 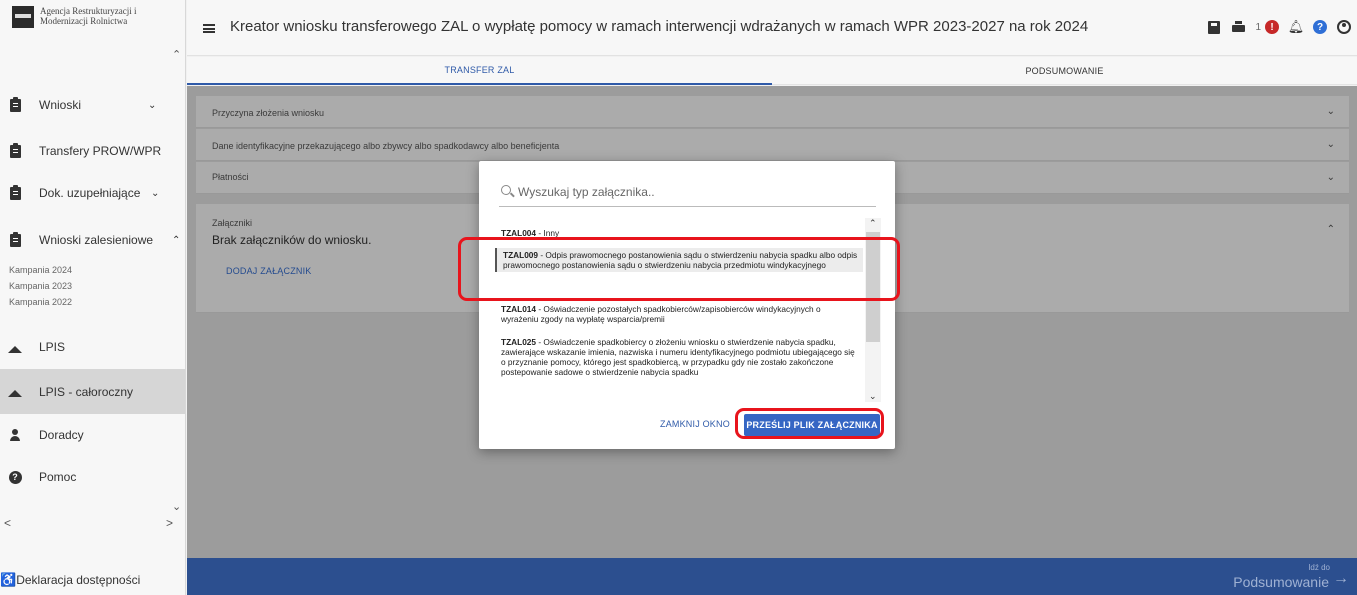 I want to click on option-code: TZAL014, so click(x=519, y=309).